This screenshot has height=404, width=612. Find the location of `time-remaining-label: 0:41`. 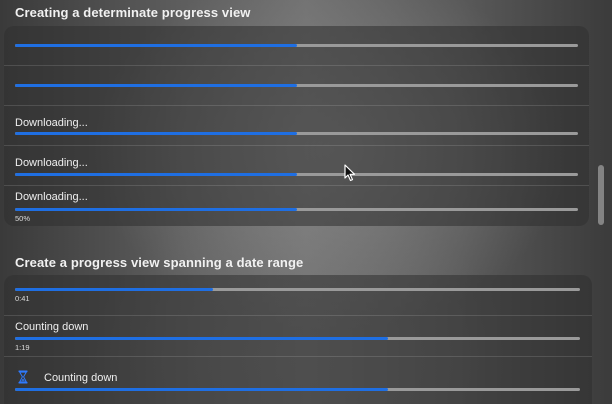

time-remaining-label: 0:41 is located at coordinates (22, 298).